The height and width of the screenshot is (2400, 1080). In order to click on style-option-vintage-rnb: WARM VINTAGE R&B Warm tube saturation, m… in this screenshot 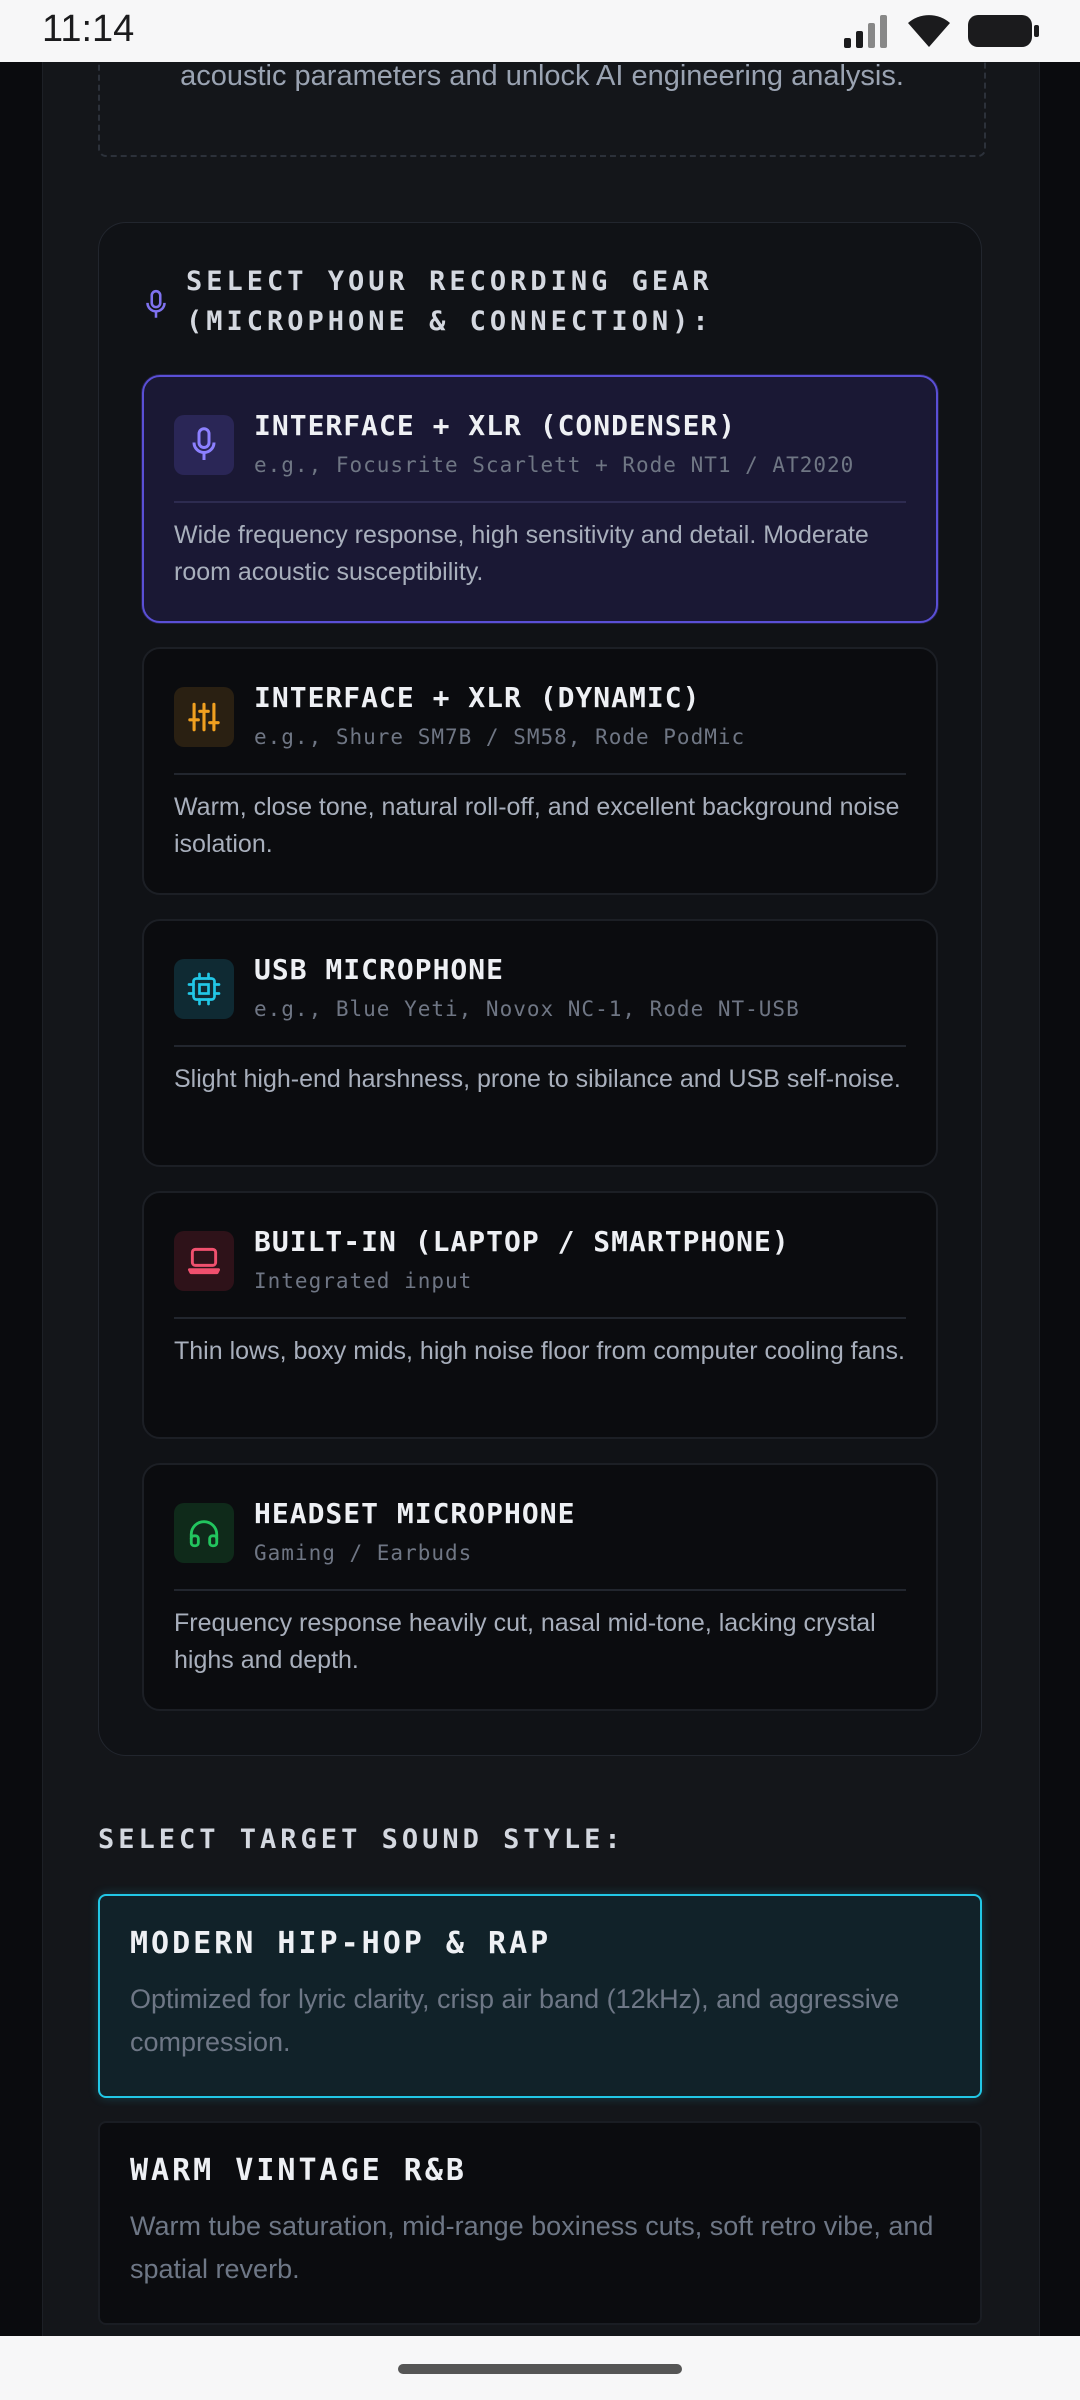, I will do `click(540, 2223)`.